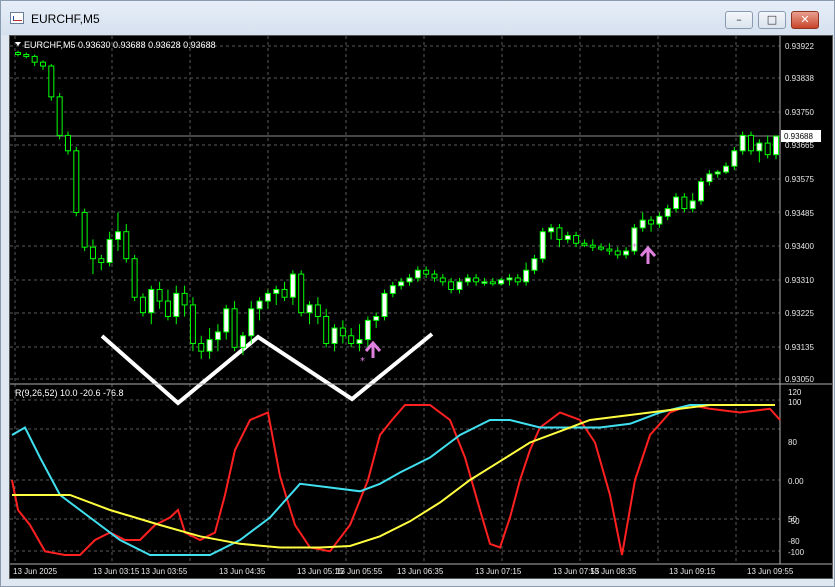 The image size is (835, 587). What do you see at coordinates (417, 18) in the screenshot?
I see `title-bar: EURCHF,M5 – □ ✕` at bounding box center [417, 18].